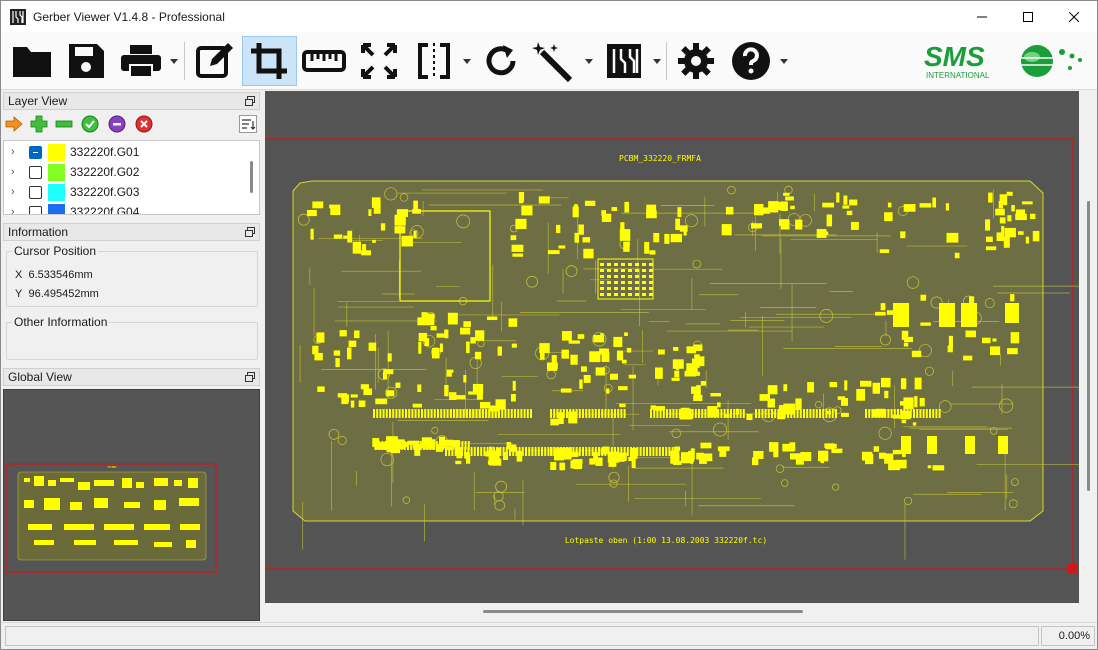 The width and height of the screenshot is (1098, 650). Describe the element at coordinates (141, 61) in the screenshot. I see `print-button` at that location.